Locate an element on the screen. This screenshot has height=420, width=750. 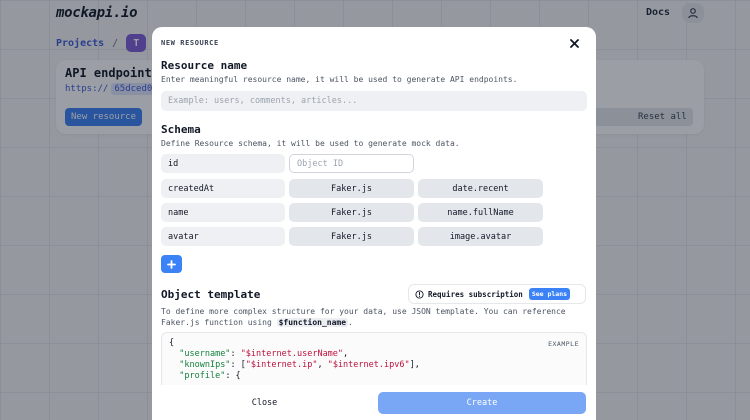
field-method-select: date.recent is located at coordinates (480, 188).